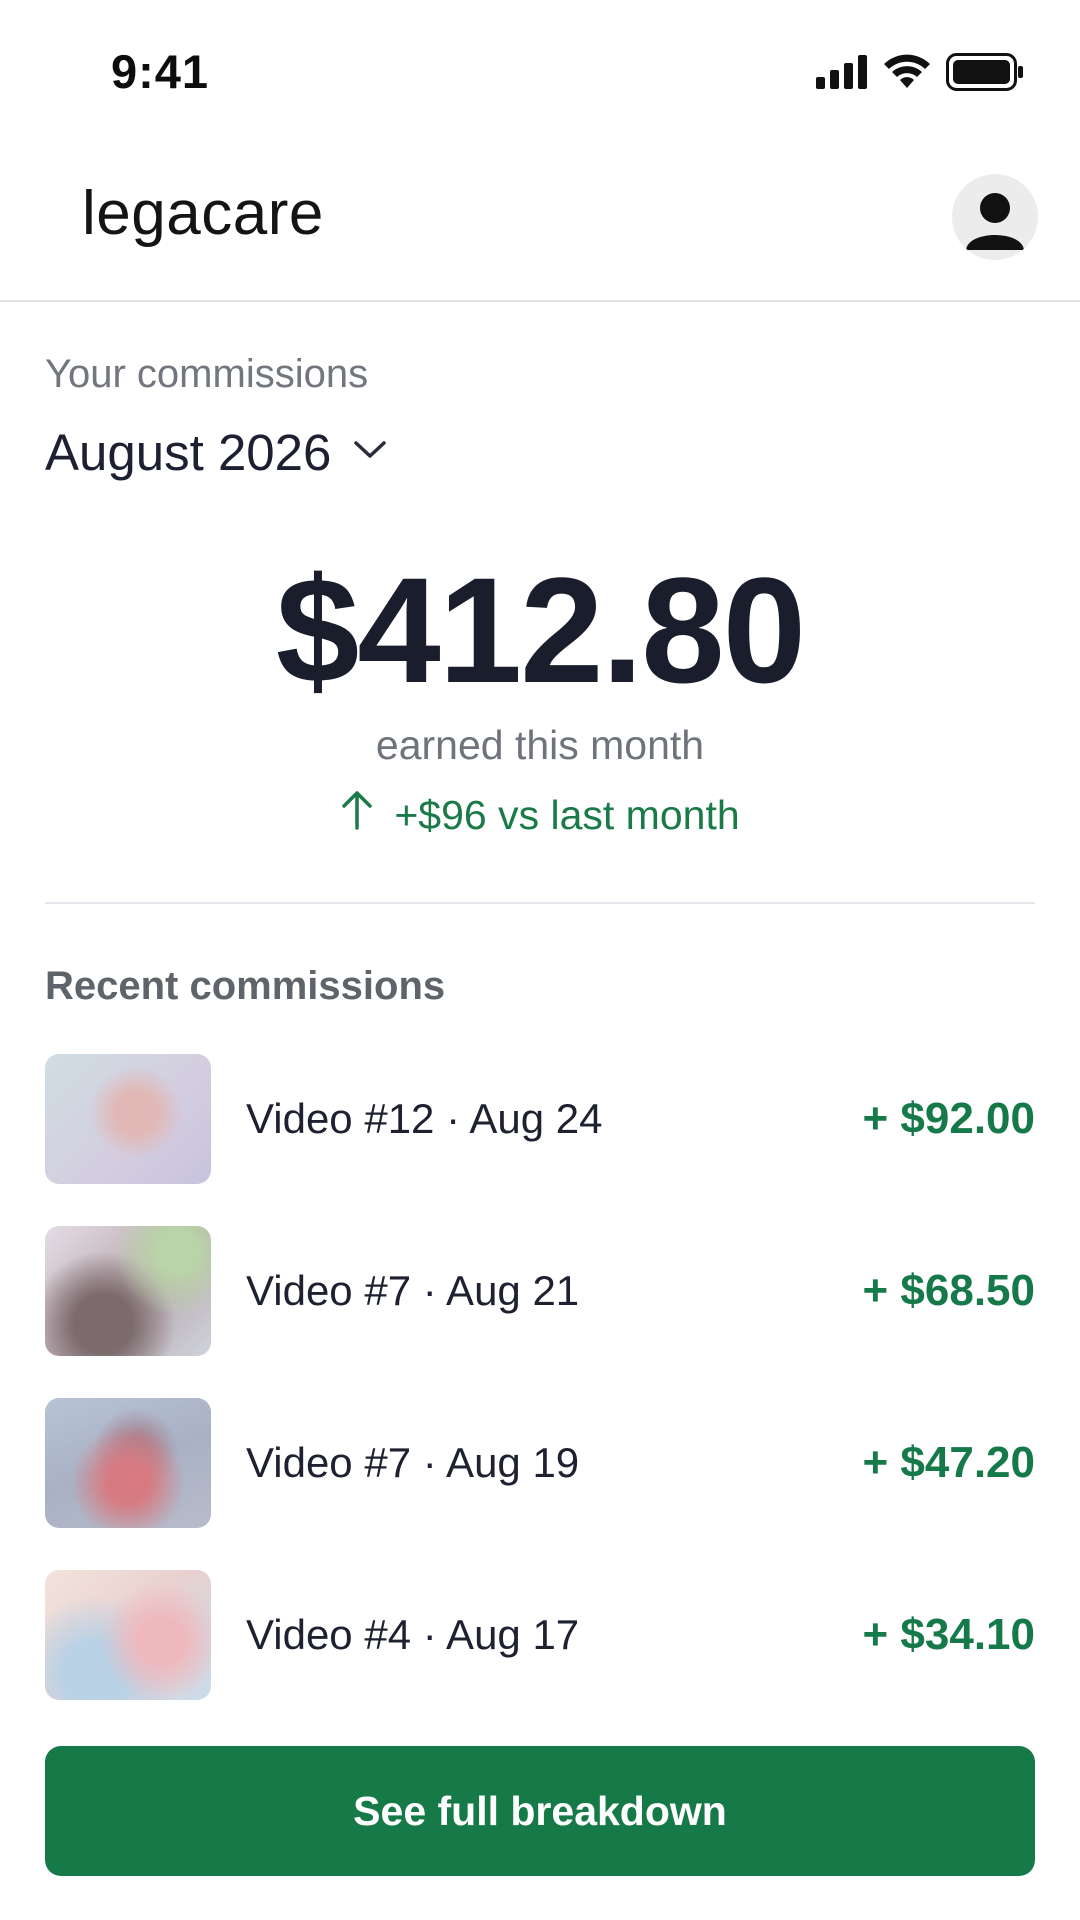 Image resolution: width=1080 pixels, height=1920 pixels. I want to click on recent-commissions-title: Recent commissions, so click(245, 986).